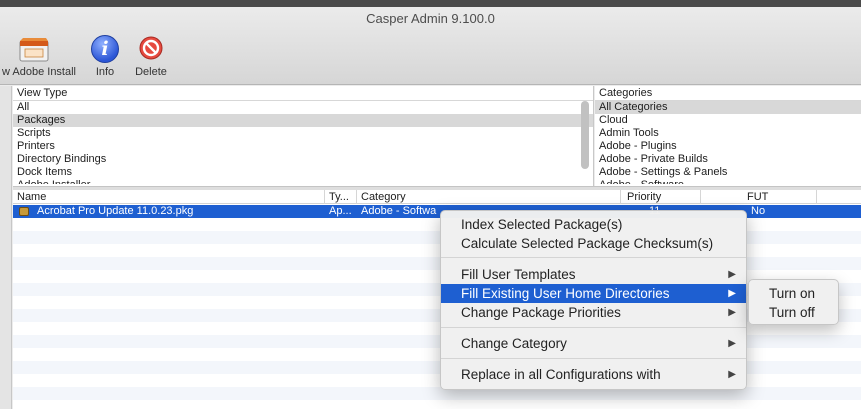 The image size is (861, 409). I want to click on column-priority-header: Priority, so click(661, 197).